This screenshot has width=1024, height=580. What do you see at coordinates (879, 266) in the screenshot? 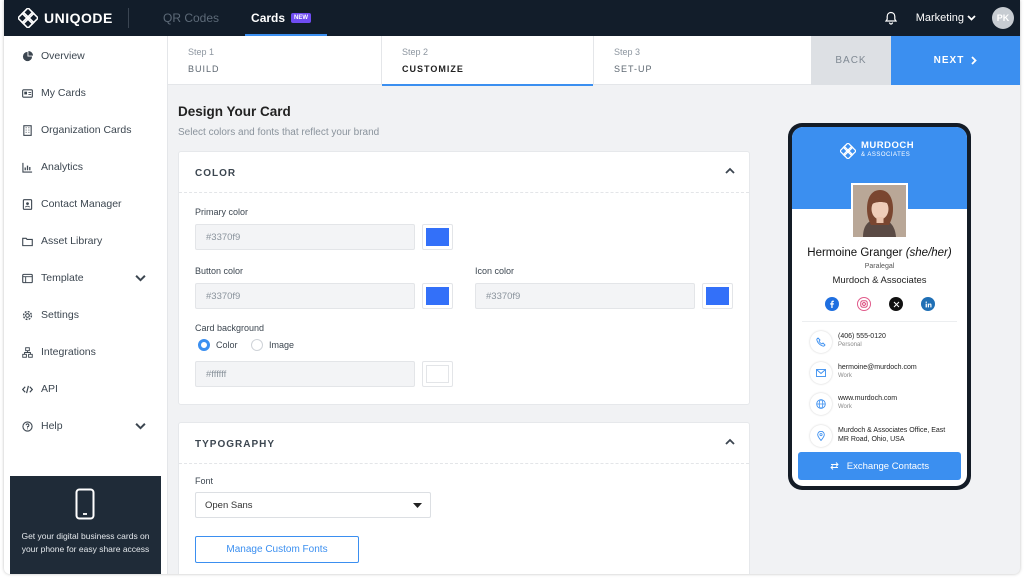
I see `job-title: Paralegal` at bounding box center [879, 266].